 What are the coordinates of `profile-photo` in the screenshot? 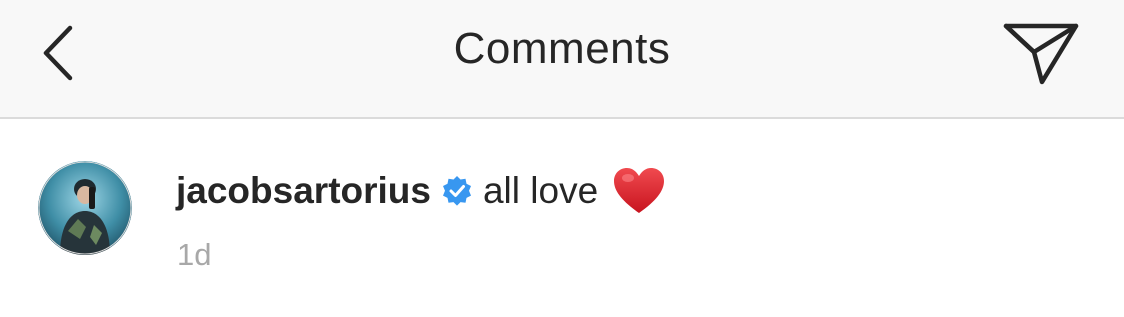 It's located at (85, 208).